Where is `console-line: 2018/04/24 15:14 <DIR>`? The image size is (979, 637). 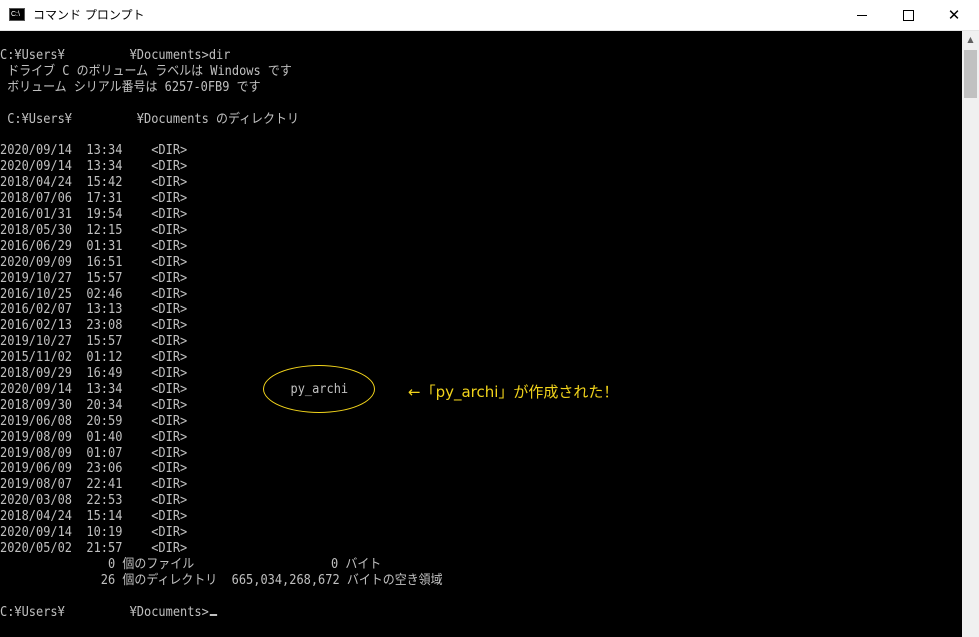
console-line: 2018/04/24 15:14 <DIR> is located at coordinates (94, 517).